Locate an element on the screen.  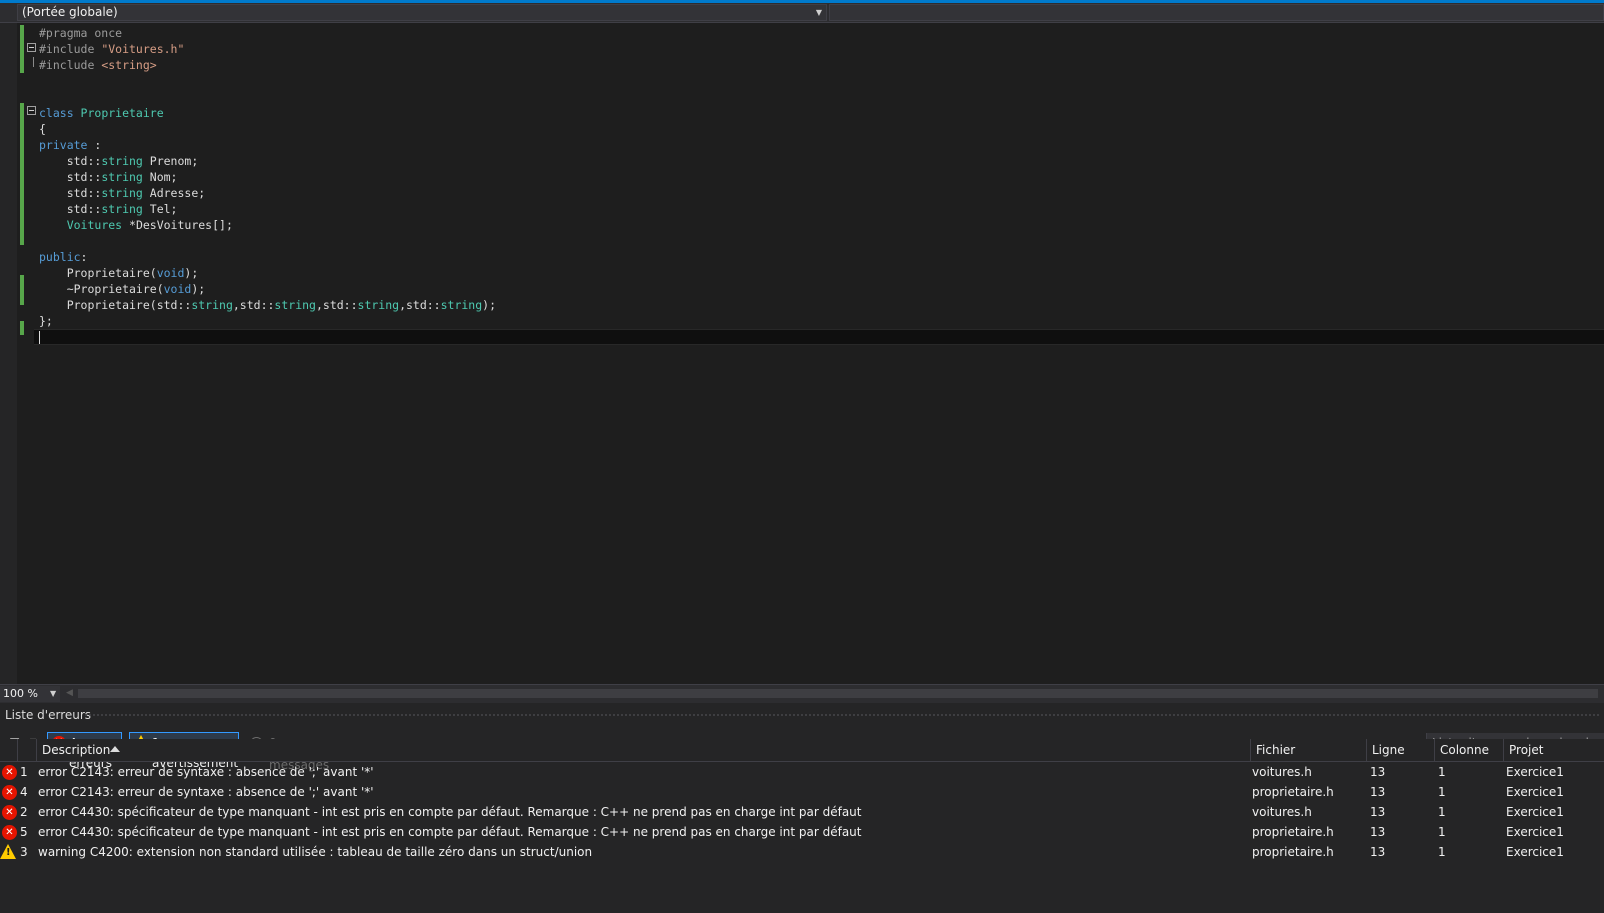
code-line: std::string Prenom; is located at coordinates (267, 161).